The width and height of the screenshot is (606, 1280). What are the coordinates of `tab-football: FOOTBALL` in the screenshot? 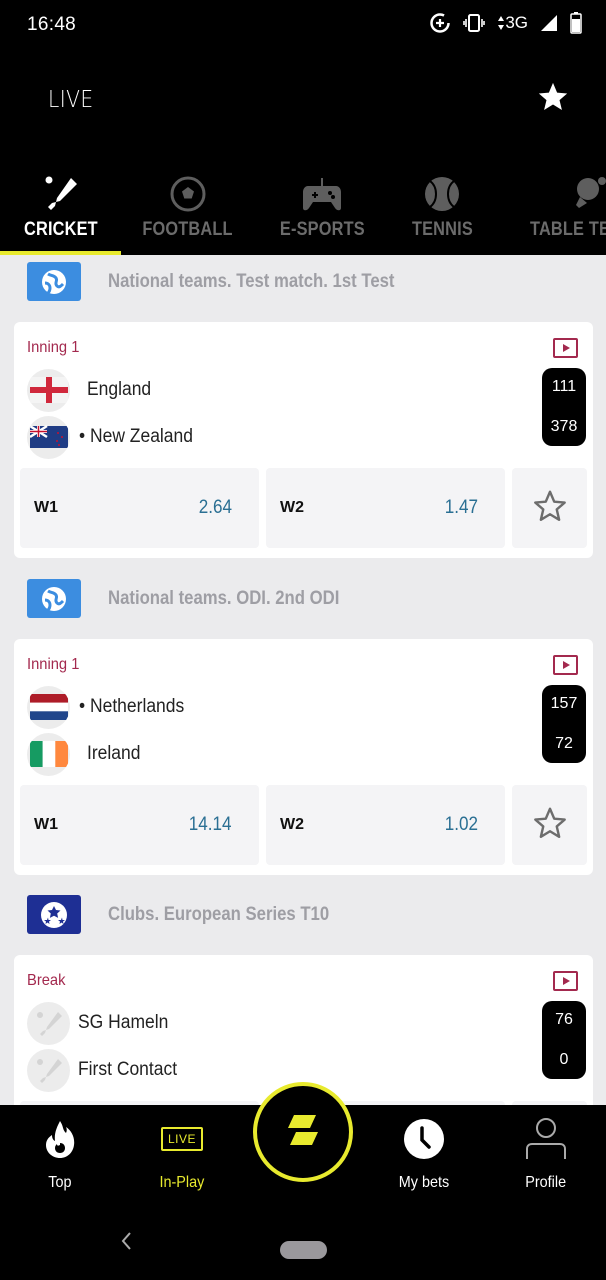 It's located at (188, 208).